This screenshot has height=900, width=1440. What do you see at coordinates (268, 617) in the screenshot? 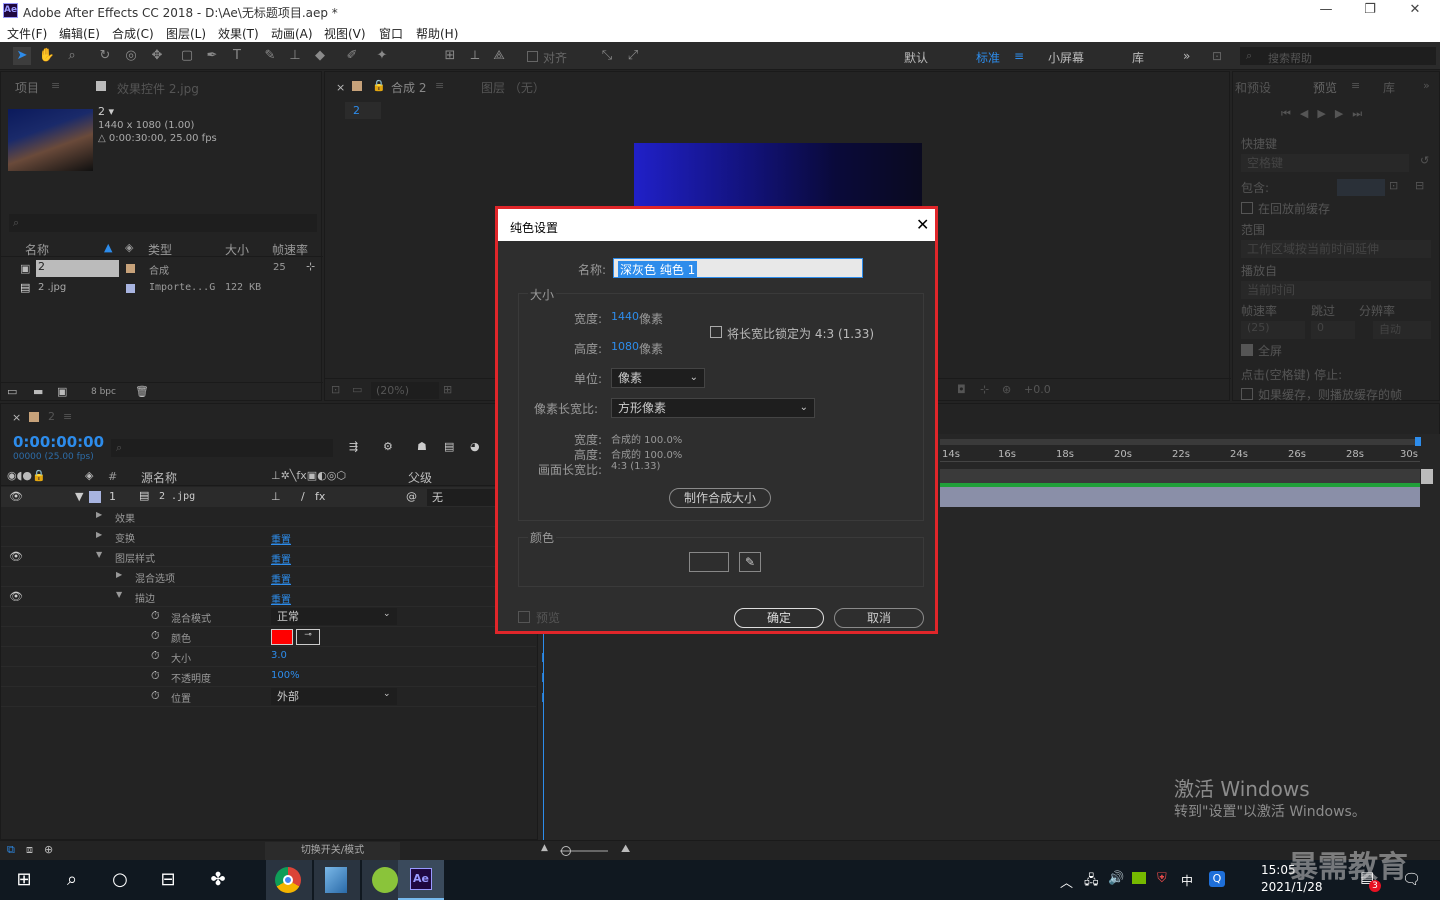
I see `stroke-blend-mode-row: ⏱ 混合模式 正常 ⌄` at bounding box center [268, 617].